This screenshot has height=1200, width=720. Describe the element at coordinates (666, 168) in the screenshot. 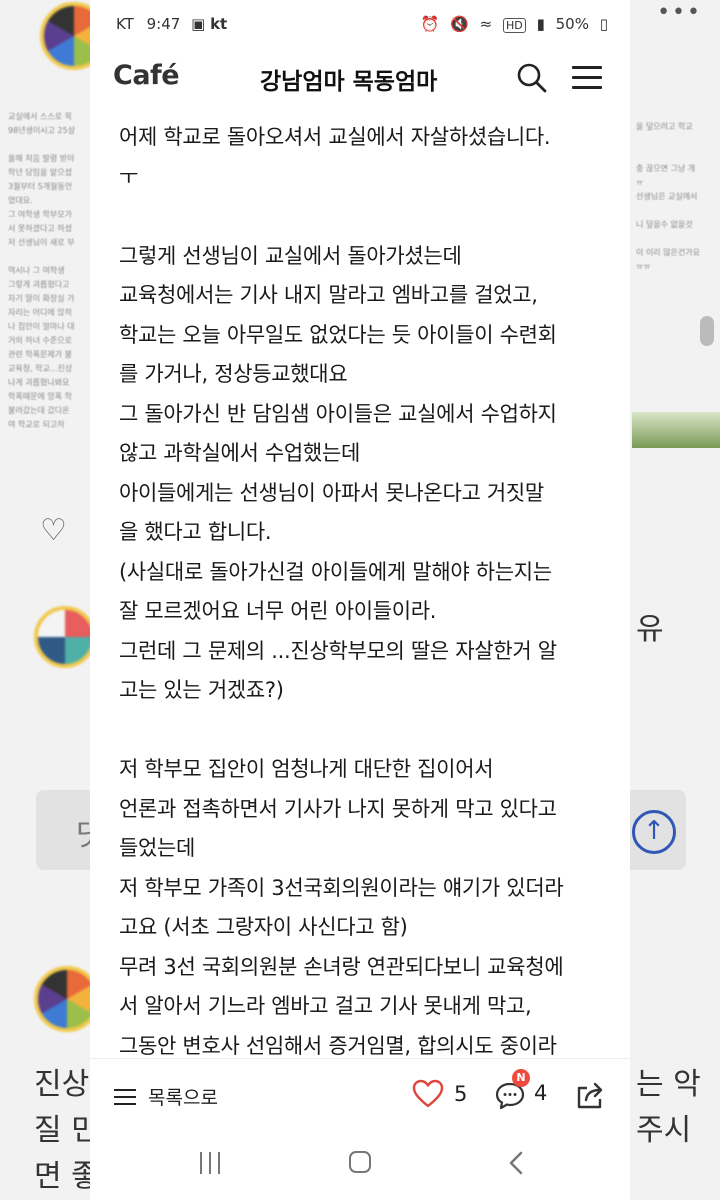

I see `background-text-line: 충 끊으면 그냥 개` at that location.